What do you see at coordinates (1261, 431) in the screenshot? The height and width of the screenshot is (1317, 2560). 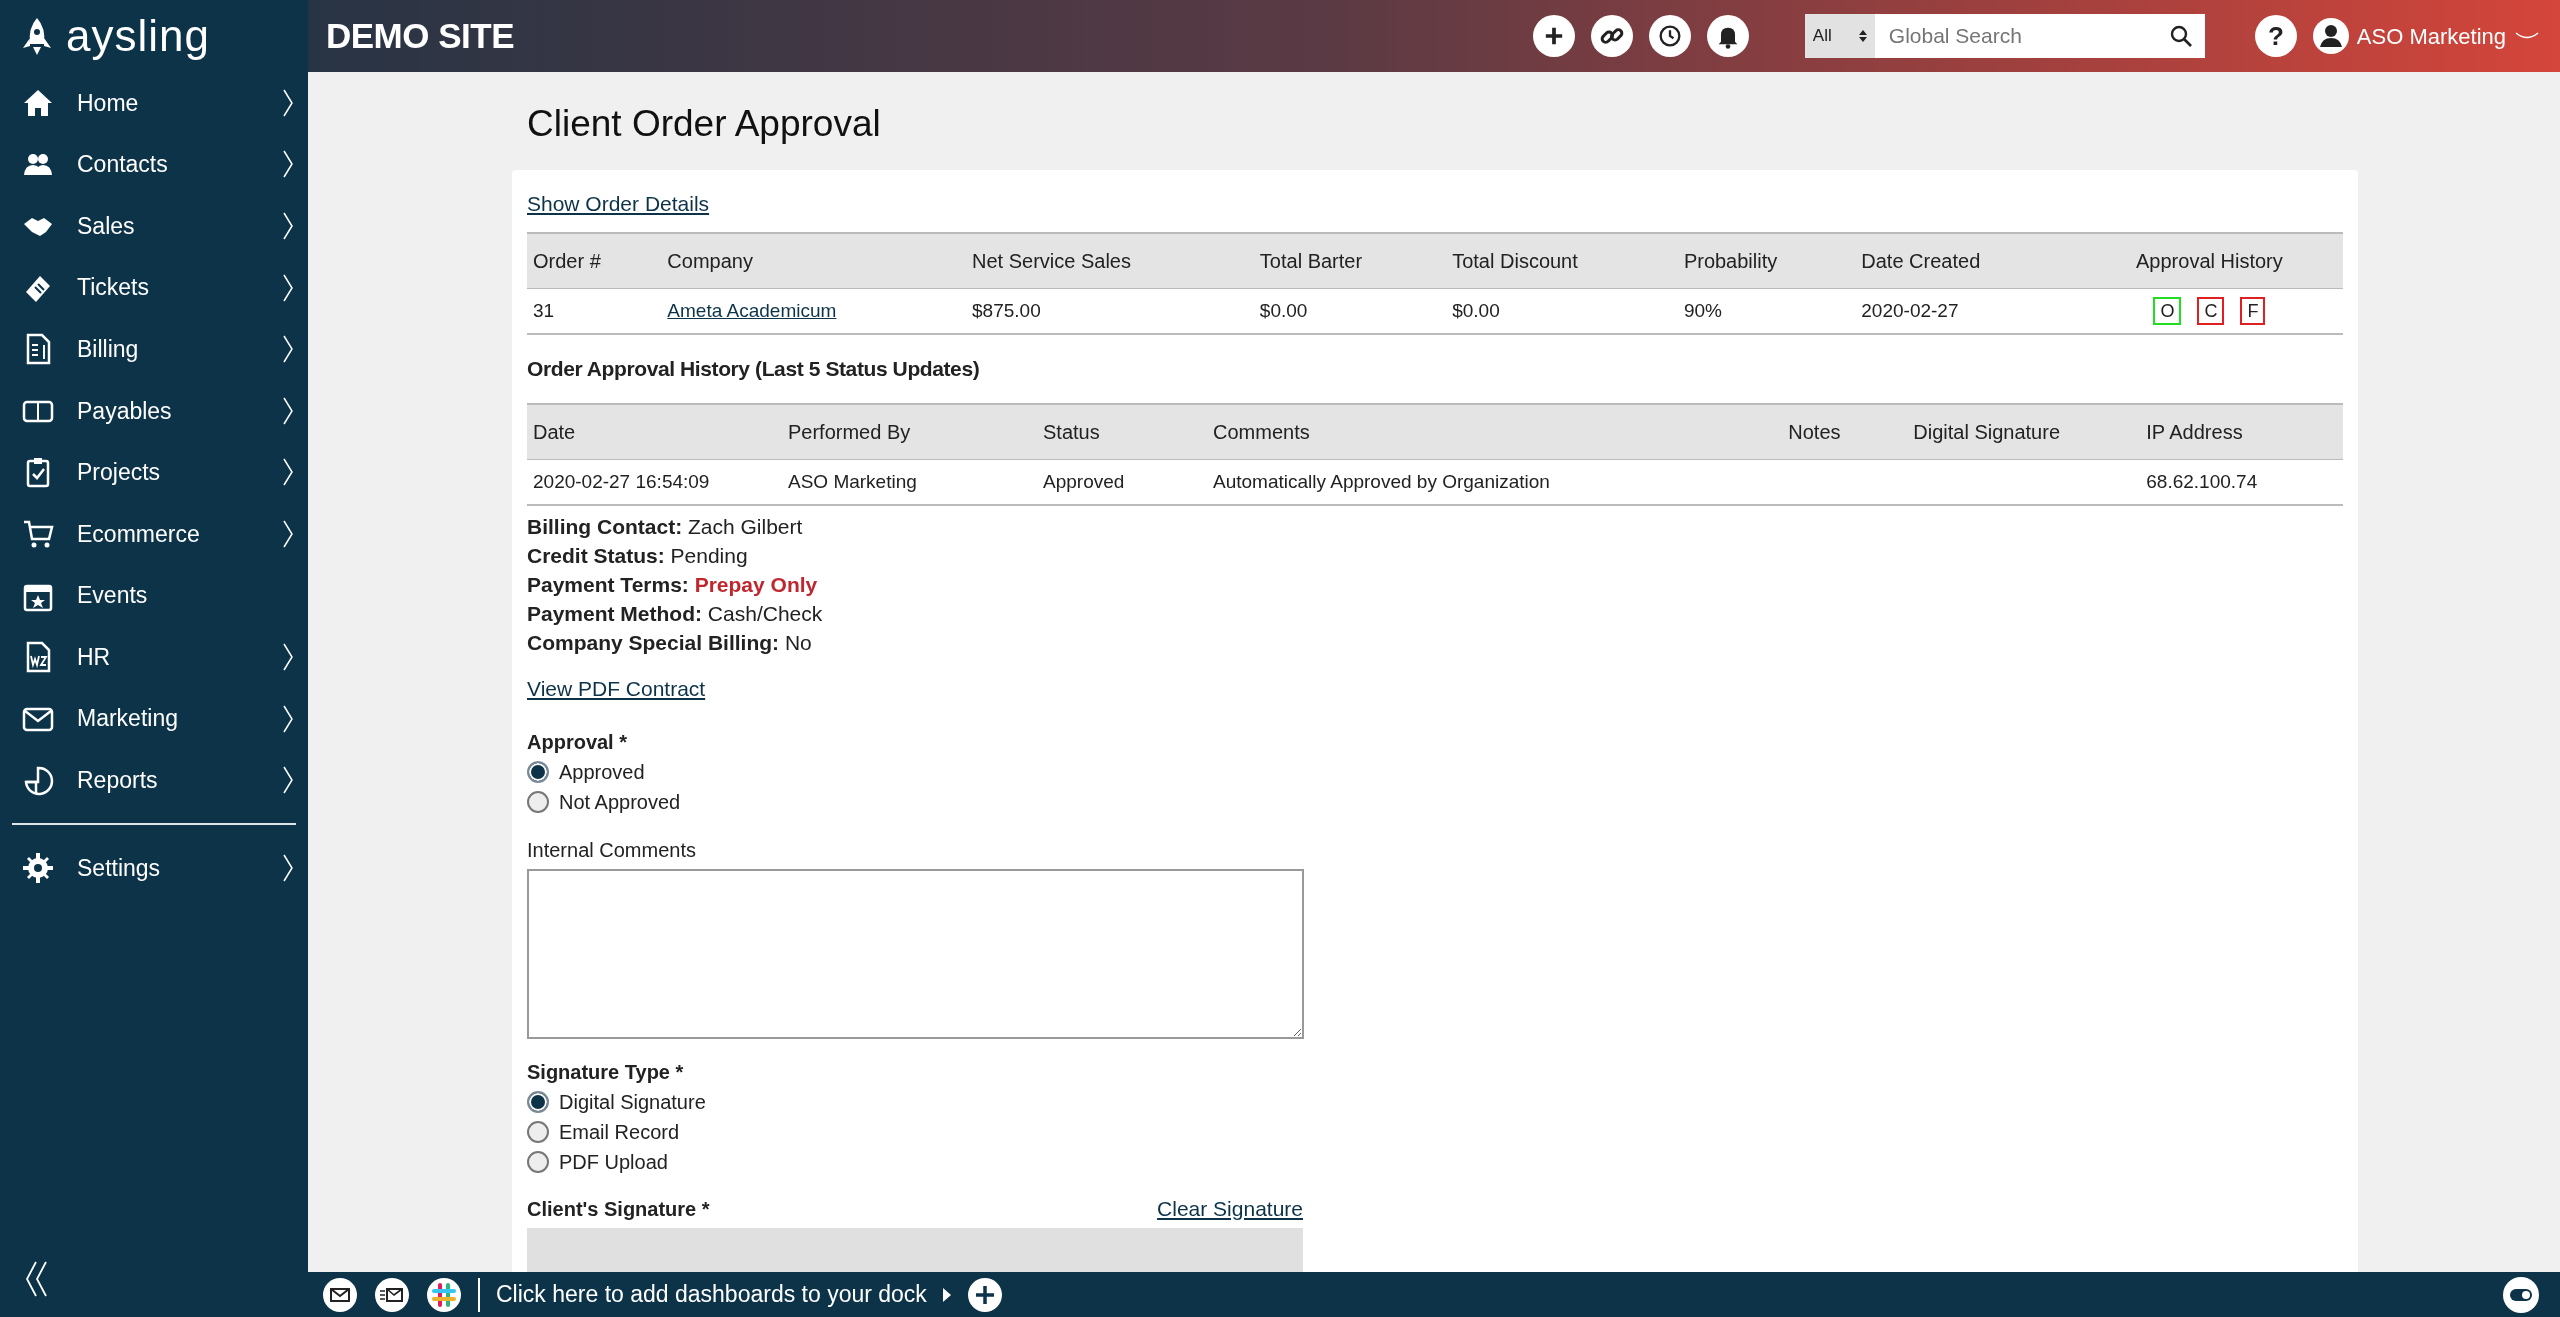 I see `column-header: Comments` at bounding box center [1261, 431].